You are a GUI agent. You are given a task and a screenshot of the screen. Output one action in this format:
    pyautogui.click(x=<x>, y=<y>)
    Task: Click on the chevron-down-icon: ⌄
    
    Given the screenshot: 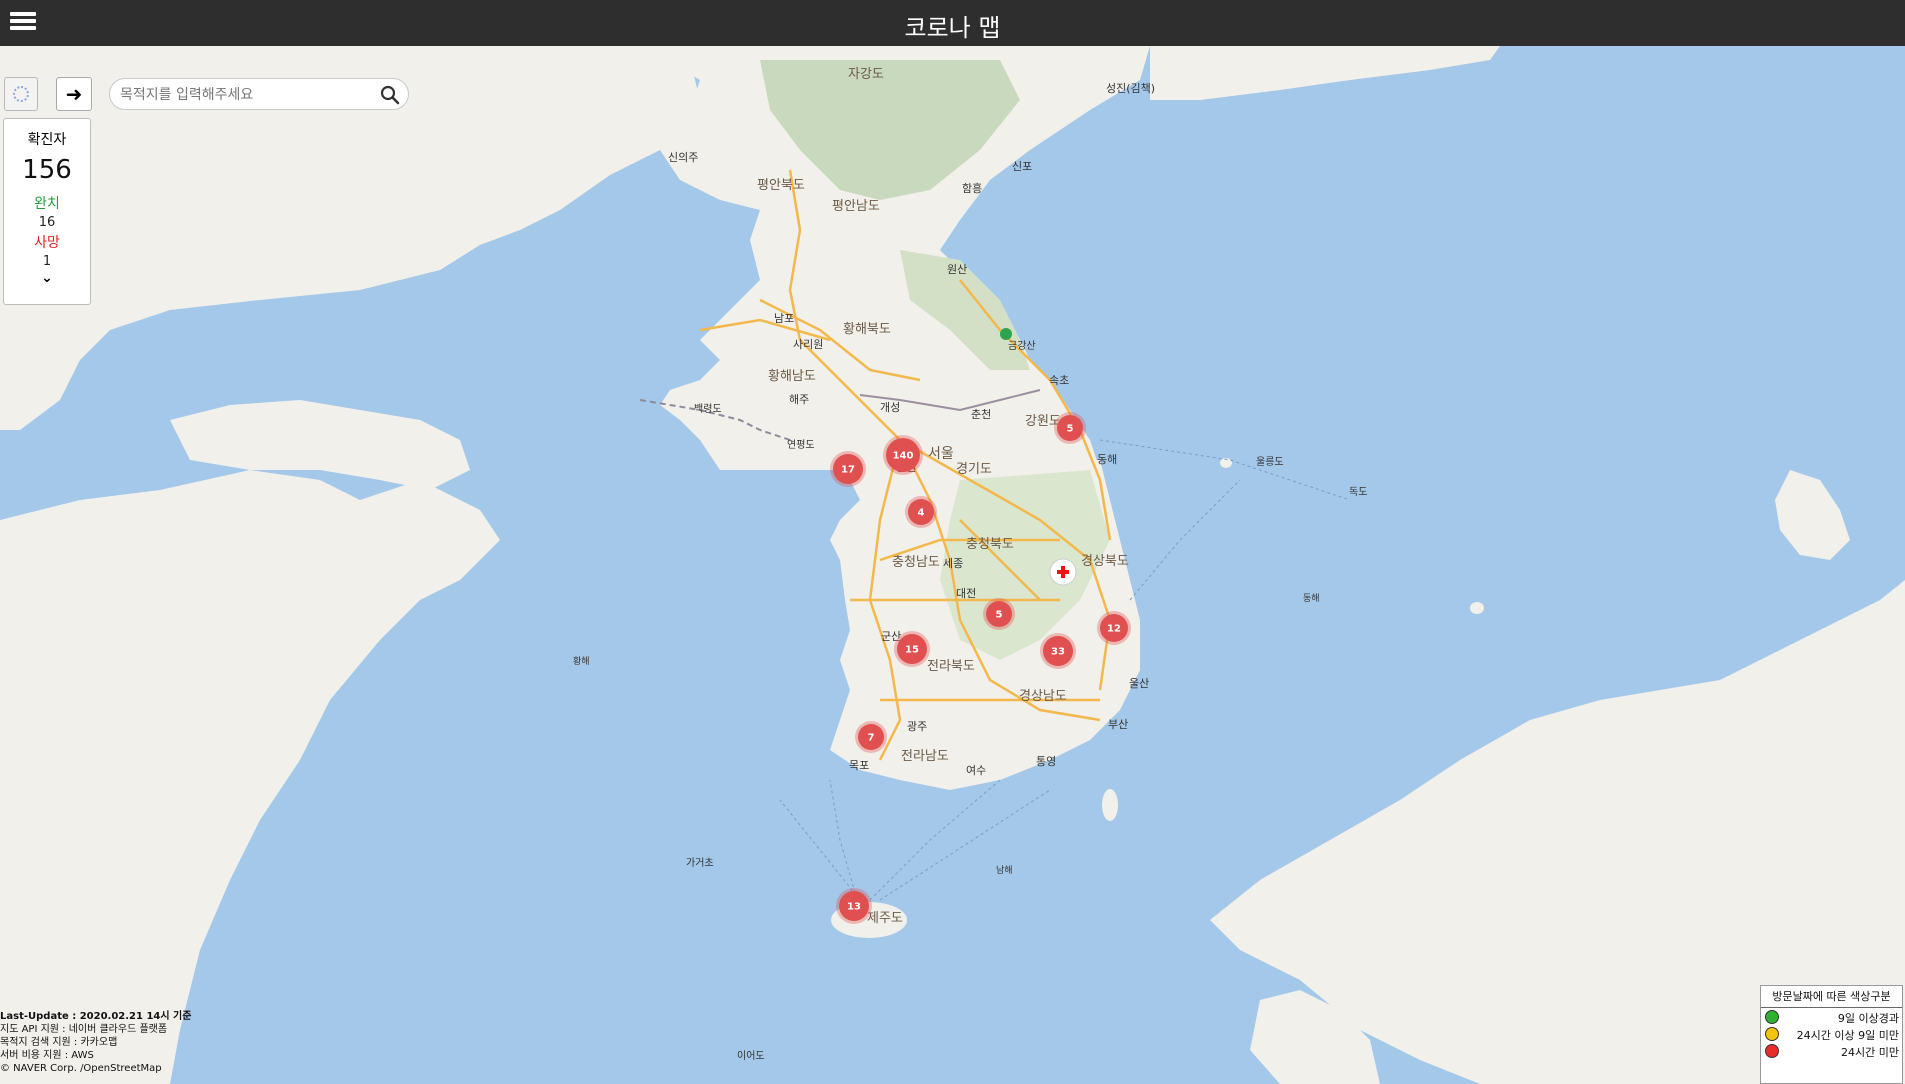 What is the action you would take?
    pyautogui.click(x=47, y=278)
    